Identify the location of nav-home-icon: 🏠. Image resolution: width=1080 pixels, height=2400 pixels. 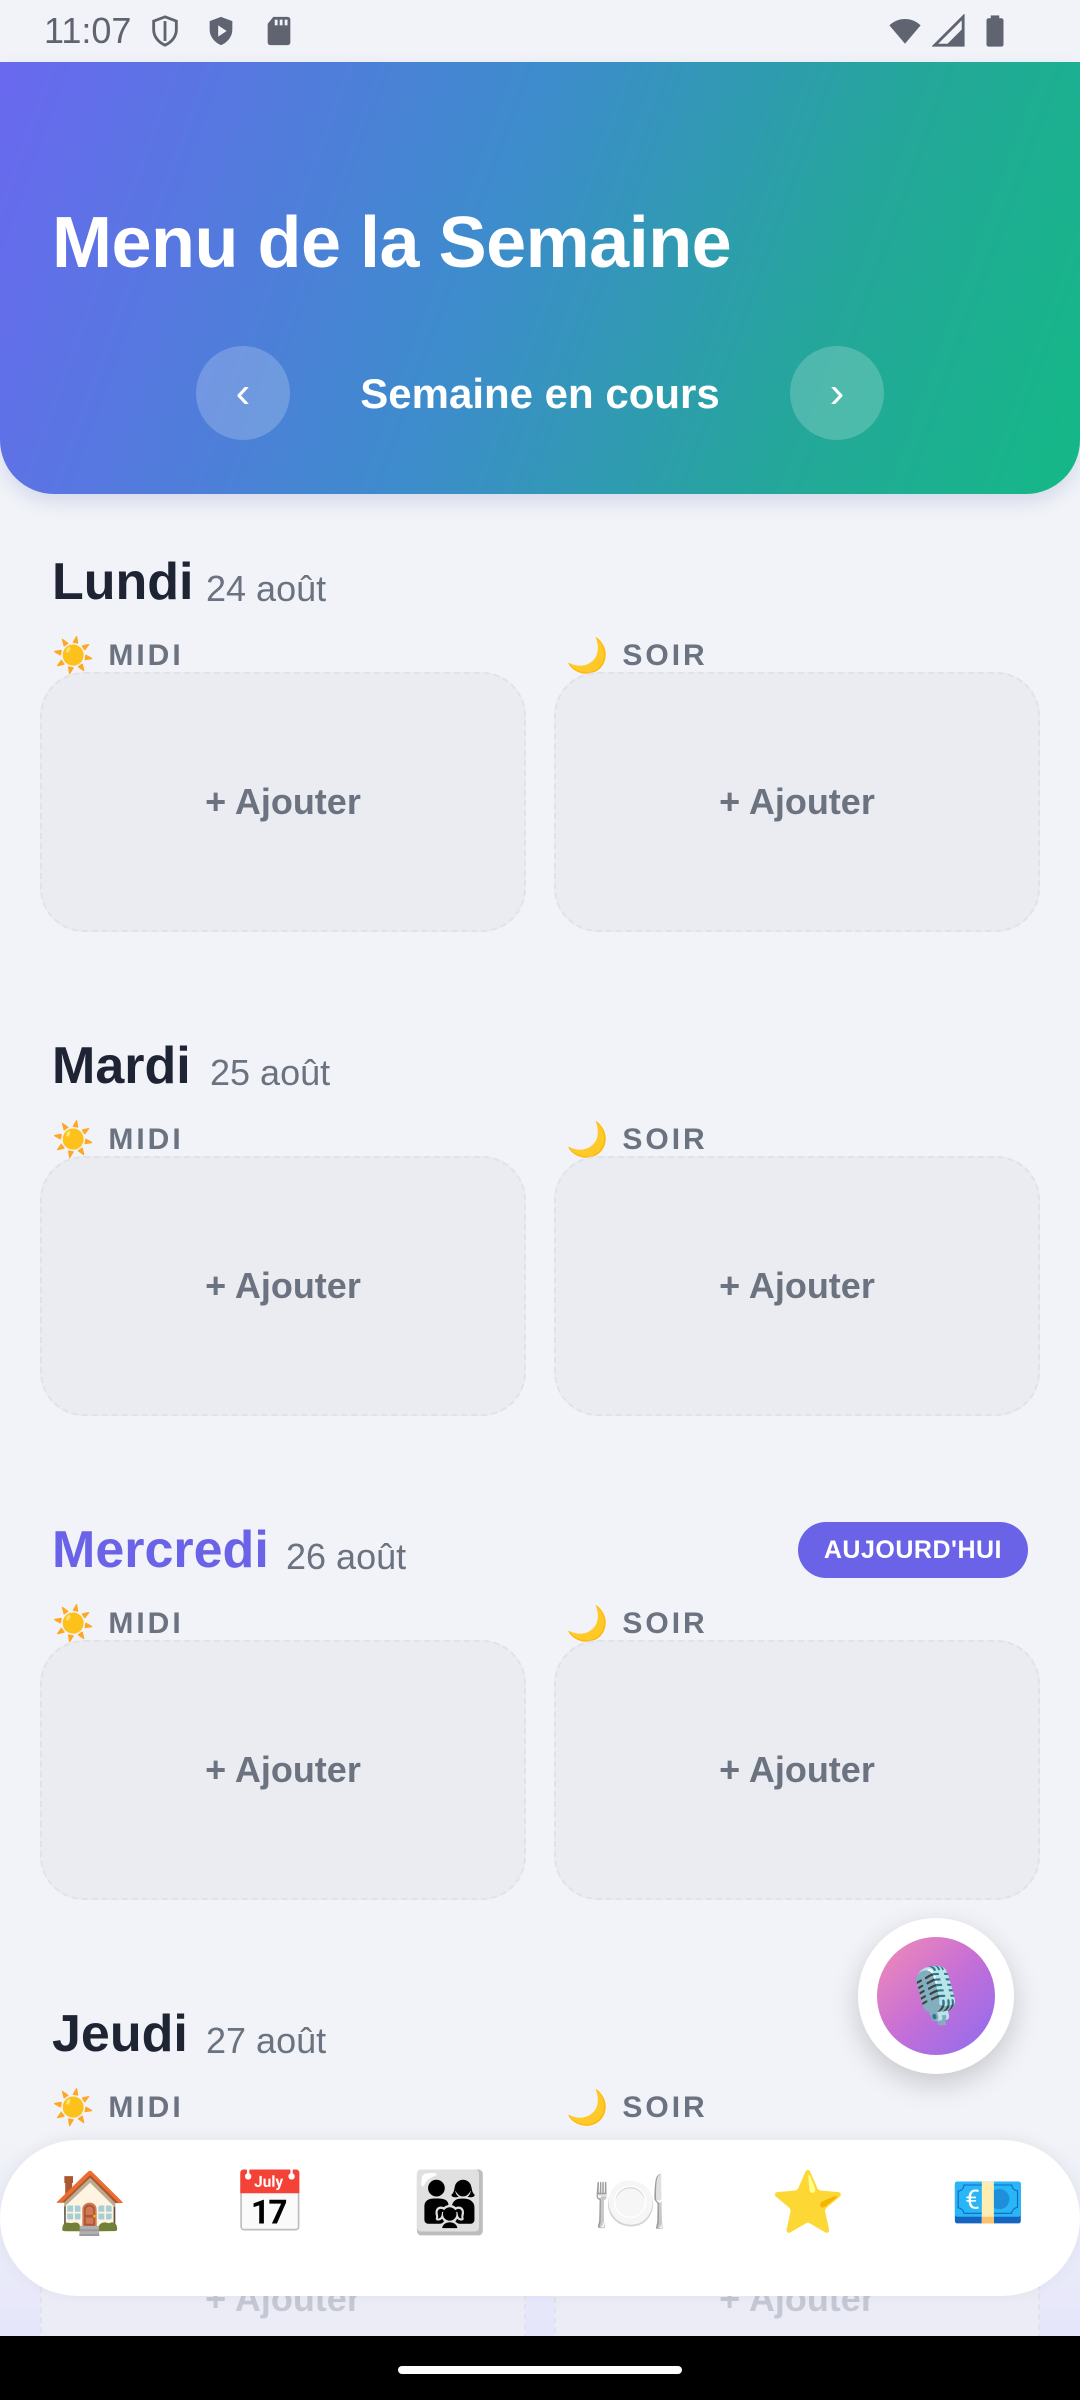
(90, 2202).